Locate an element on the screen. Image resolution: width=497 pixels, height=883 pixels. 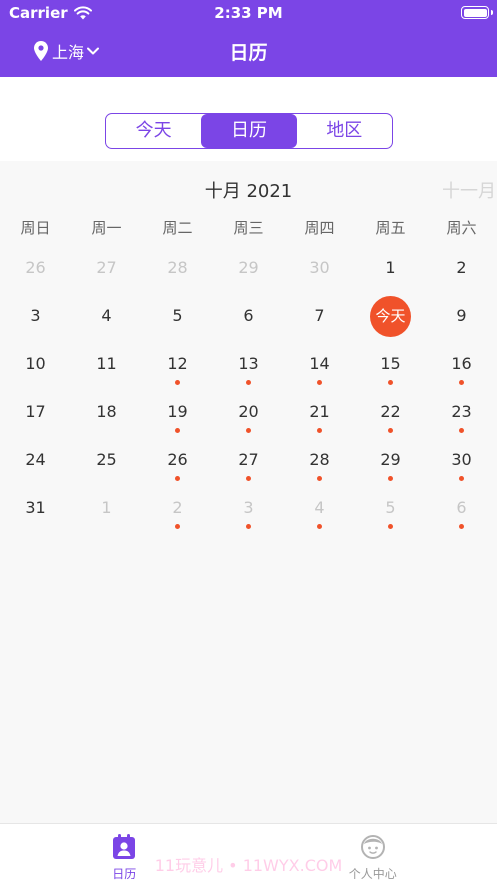
day-cell: 13 is located at coordinates (248, 364).